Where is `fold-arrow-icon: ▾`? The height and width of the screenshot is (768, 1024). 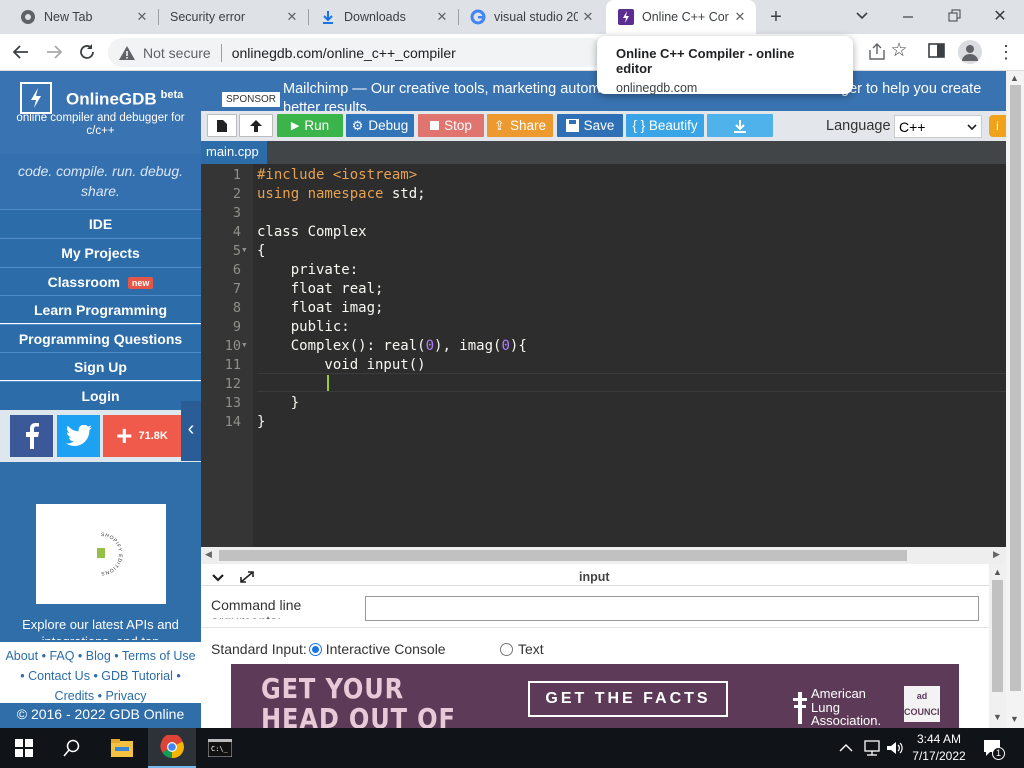
fold-arrow-icon: ▾ is located at coordinates (244, 249).